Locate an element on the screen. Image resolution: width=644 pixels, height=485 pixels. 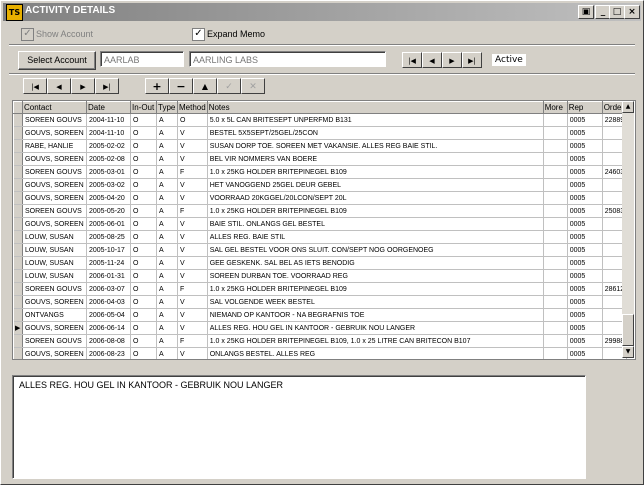
title-bar: TS ACTIVITY DETAILS ▣ _ □ × is located at coordinates (322, 12).